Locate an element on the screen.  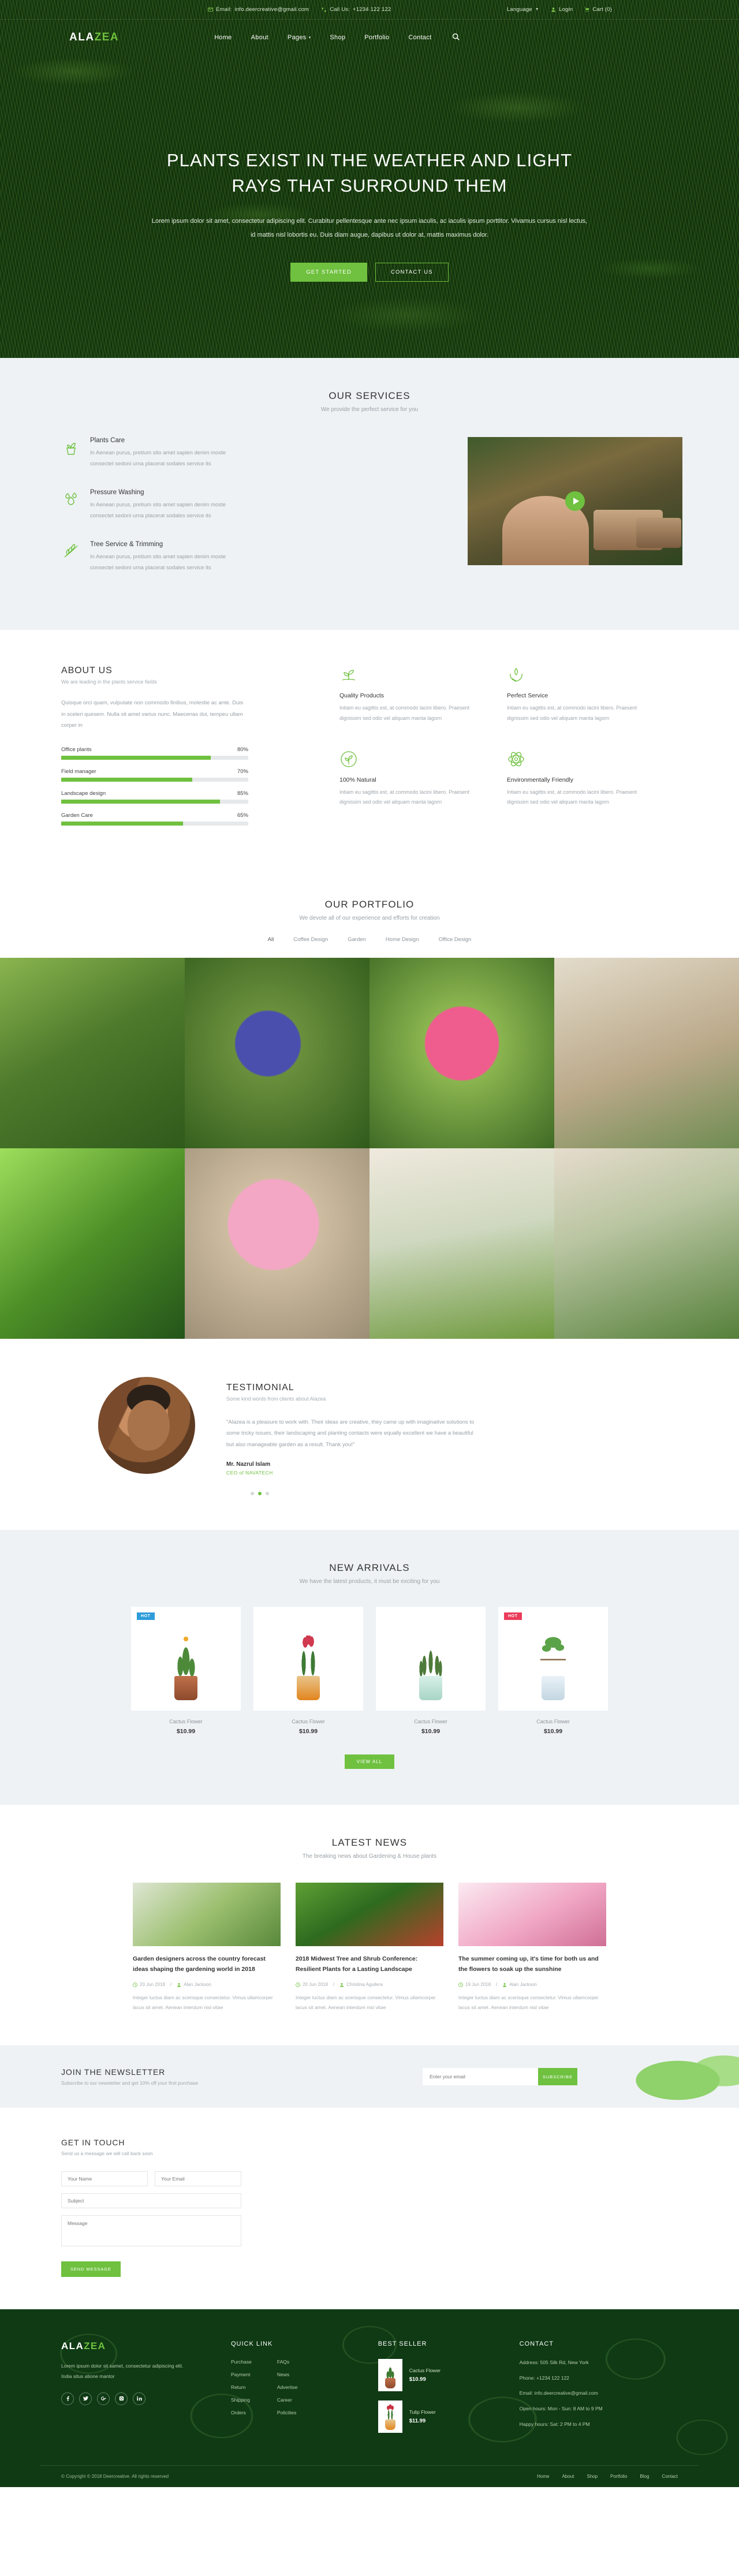
linkedin-icon is located at coordinates (139, 2398).